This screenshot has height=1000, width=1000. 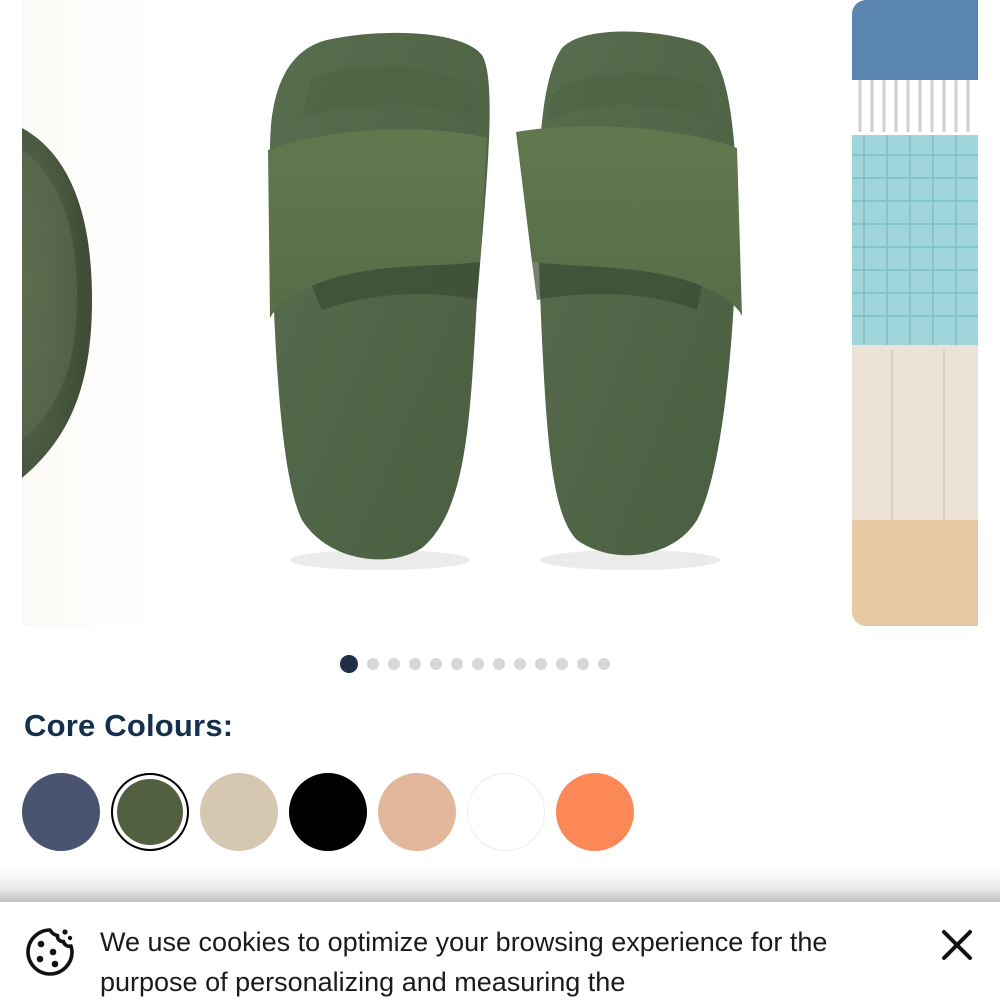 I want to click on colour-swatch-peach, so click(x=417, y=812).